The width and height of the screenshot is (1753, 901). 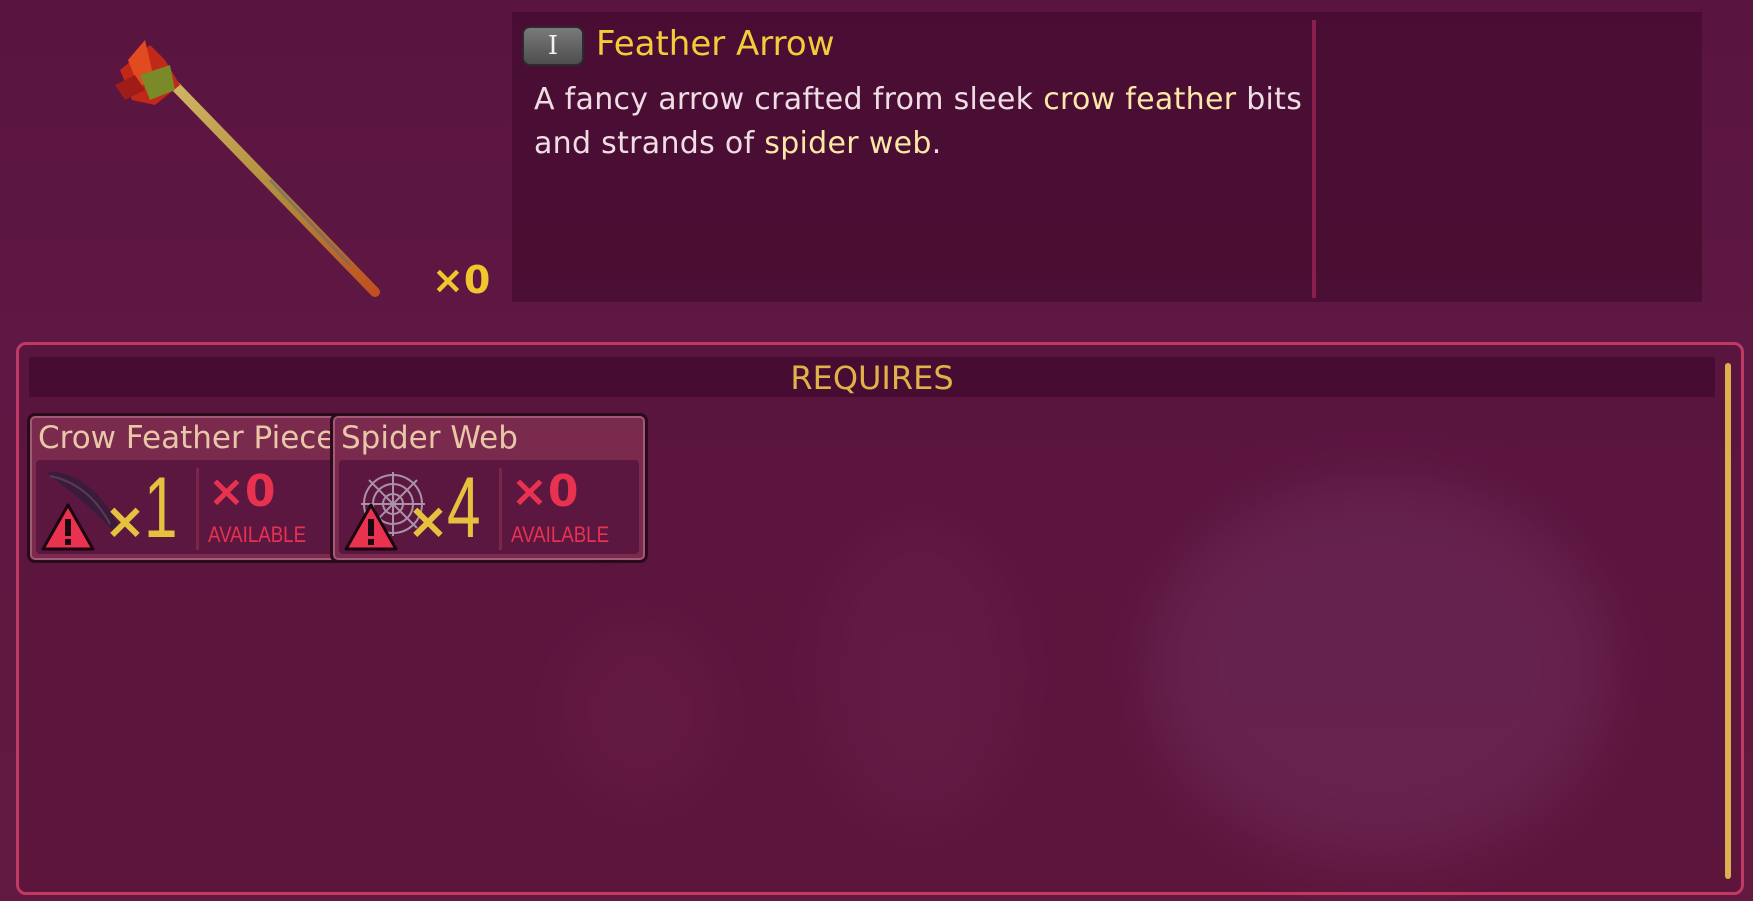 What do you see at coordinates (464, 508) in the screenshot?
I see `required-quantity: 4` at bounding box center [464, 508].